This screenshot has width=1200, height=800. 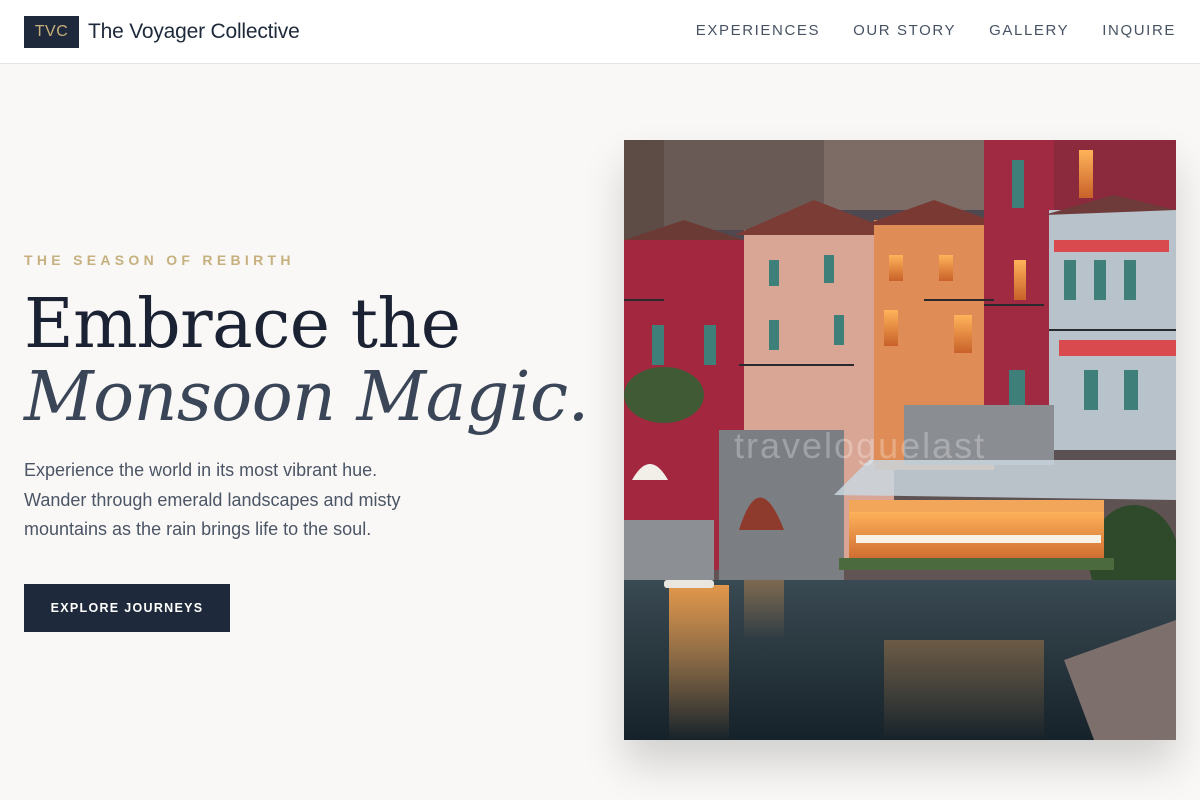 I want to click on hero-title-line-2: Monsoon Magic., so click(x=306, y=397).